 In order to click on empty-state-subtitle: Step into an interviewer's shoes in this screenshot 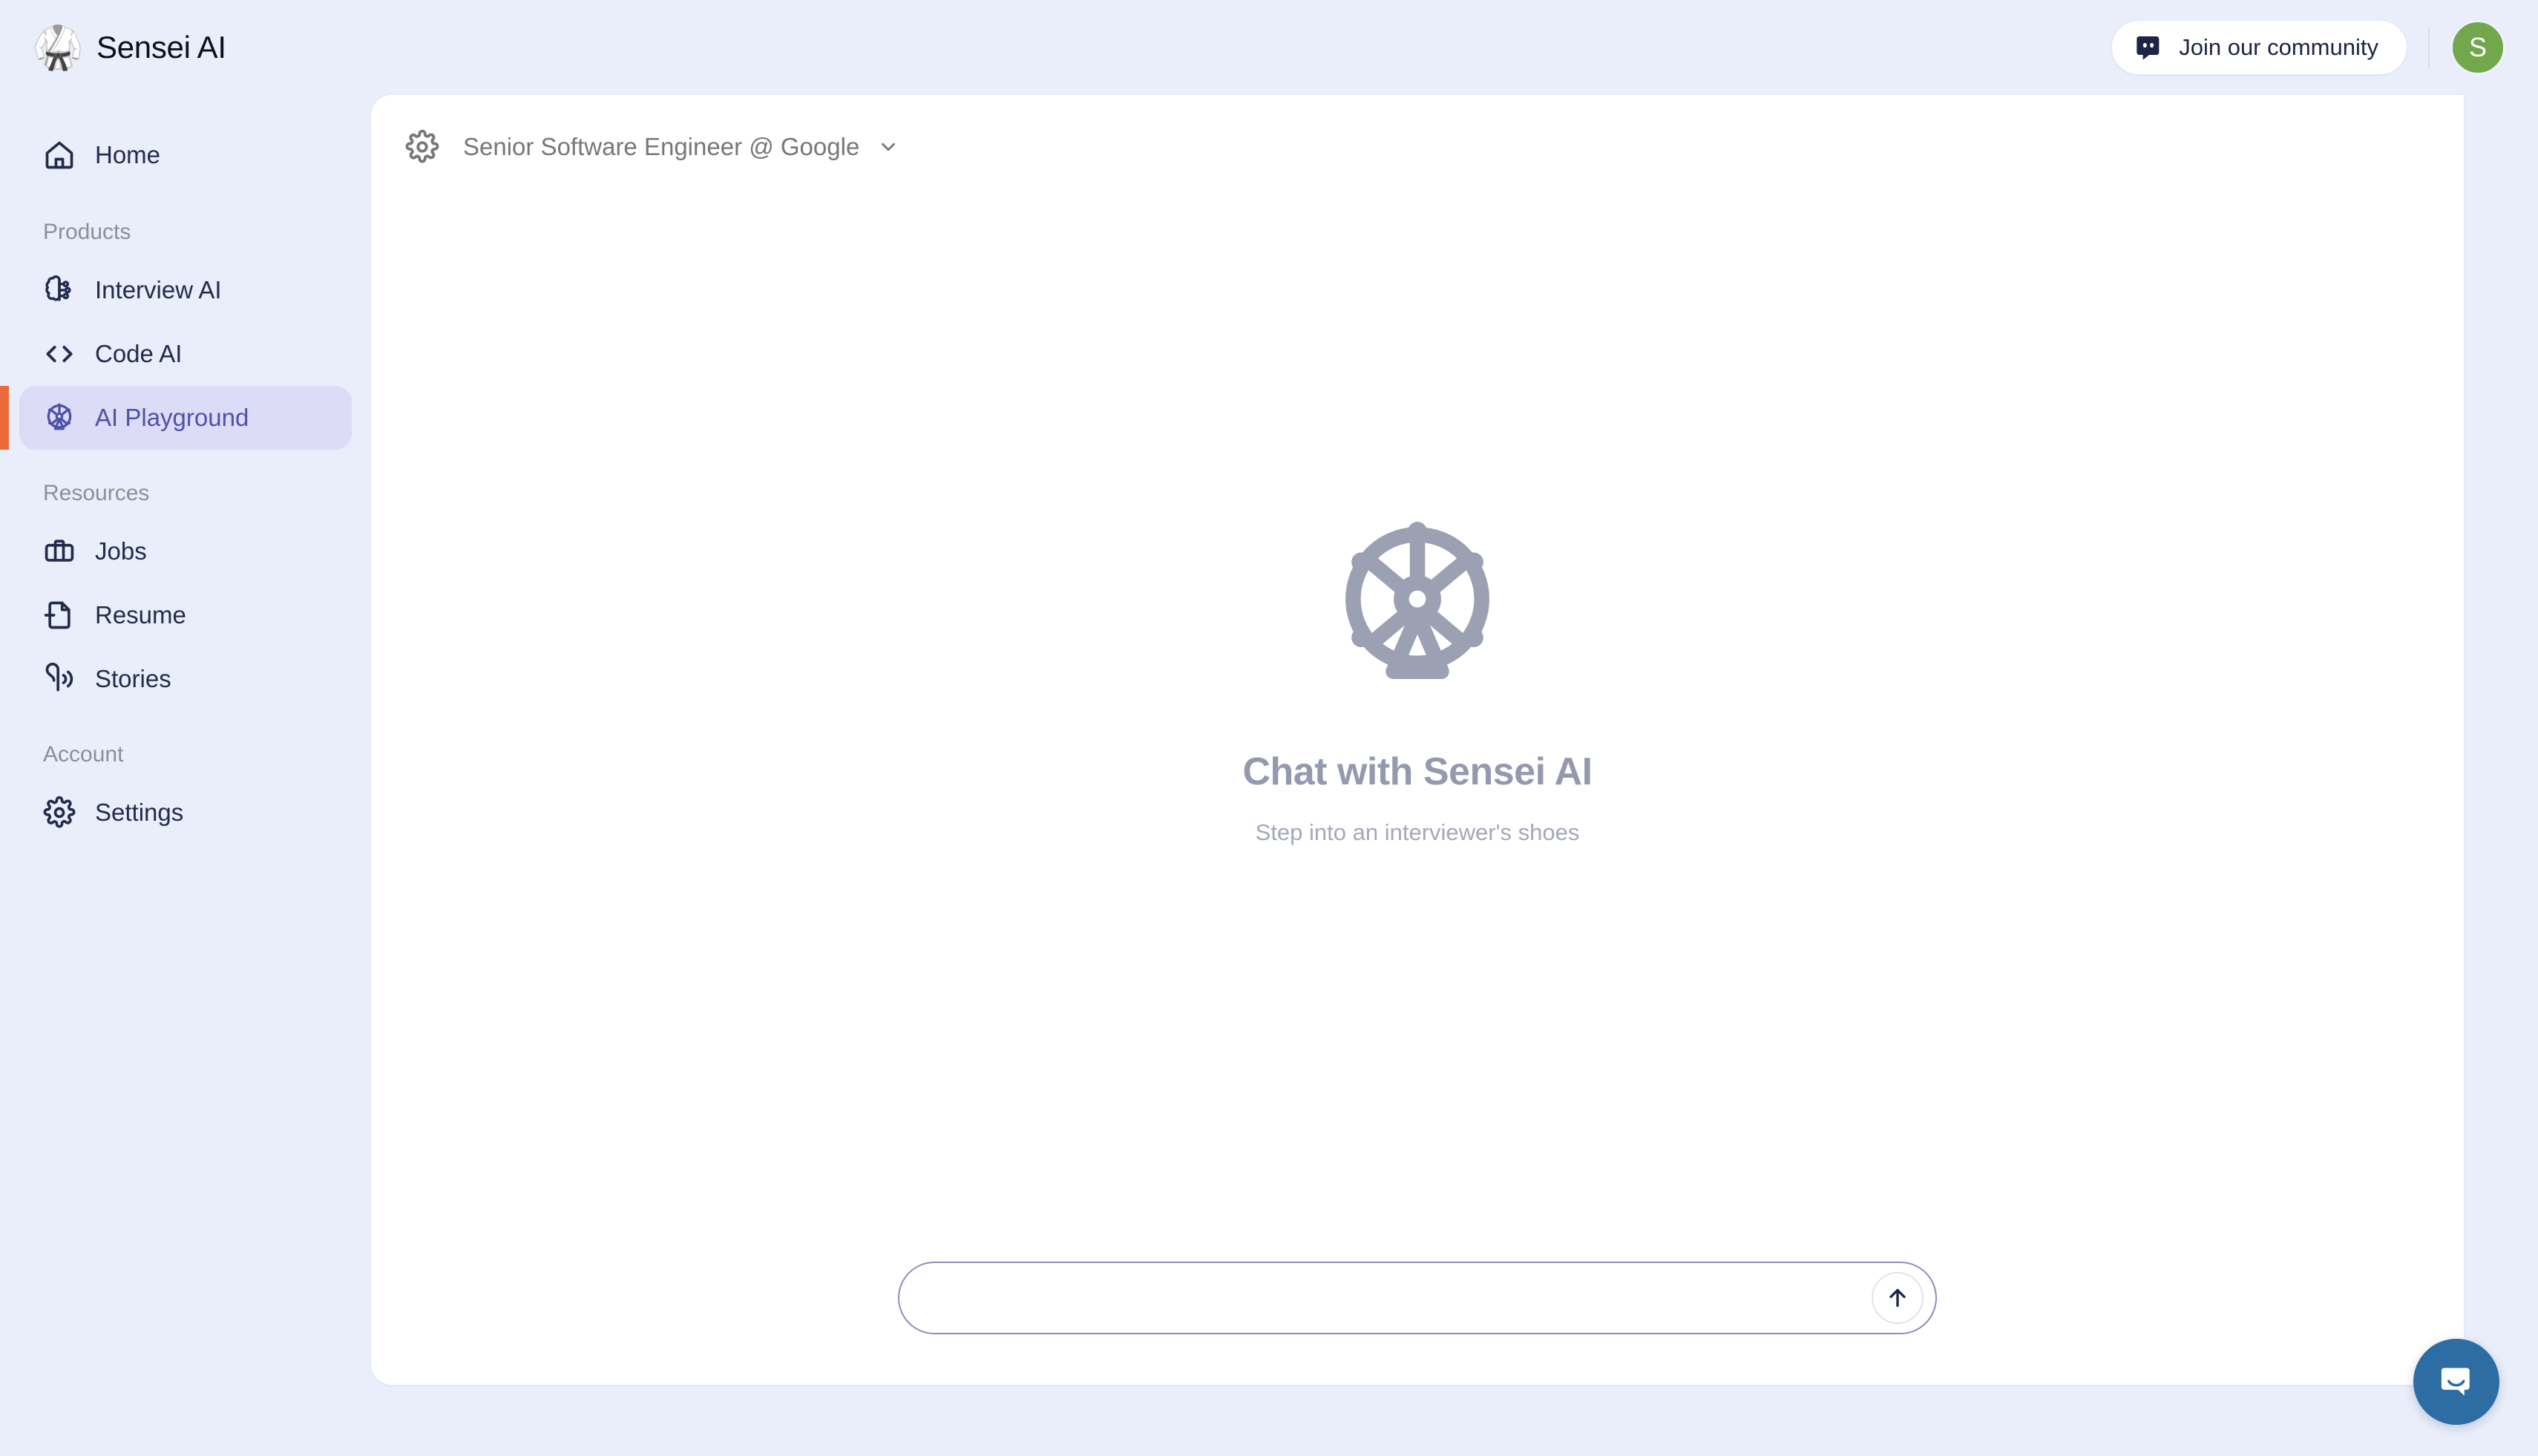, I will do `click(1417, 832)`.